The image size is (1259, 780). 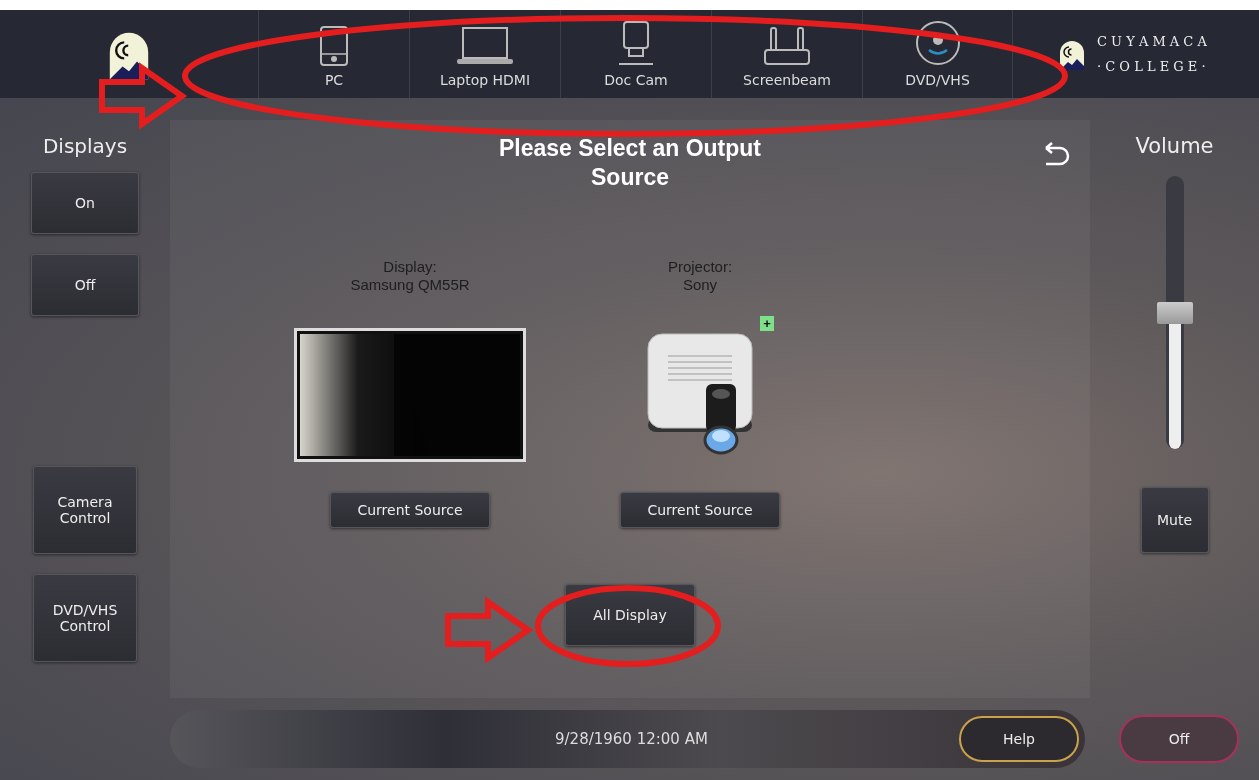 What do you see at coordinates (85, 285) in the screenshot?
I see `power-button: Off` at bounding box center [85, 285].